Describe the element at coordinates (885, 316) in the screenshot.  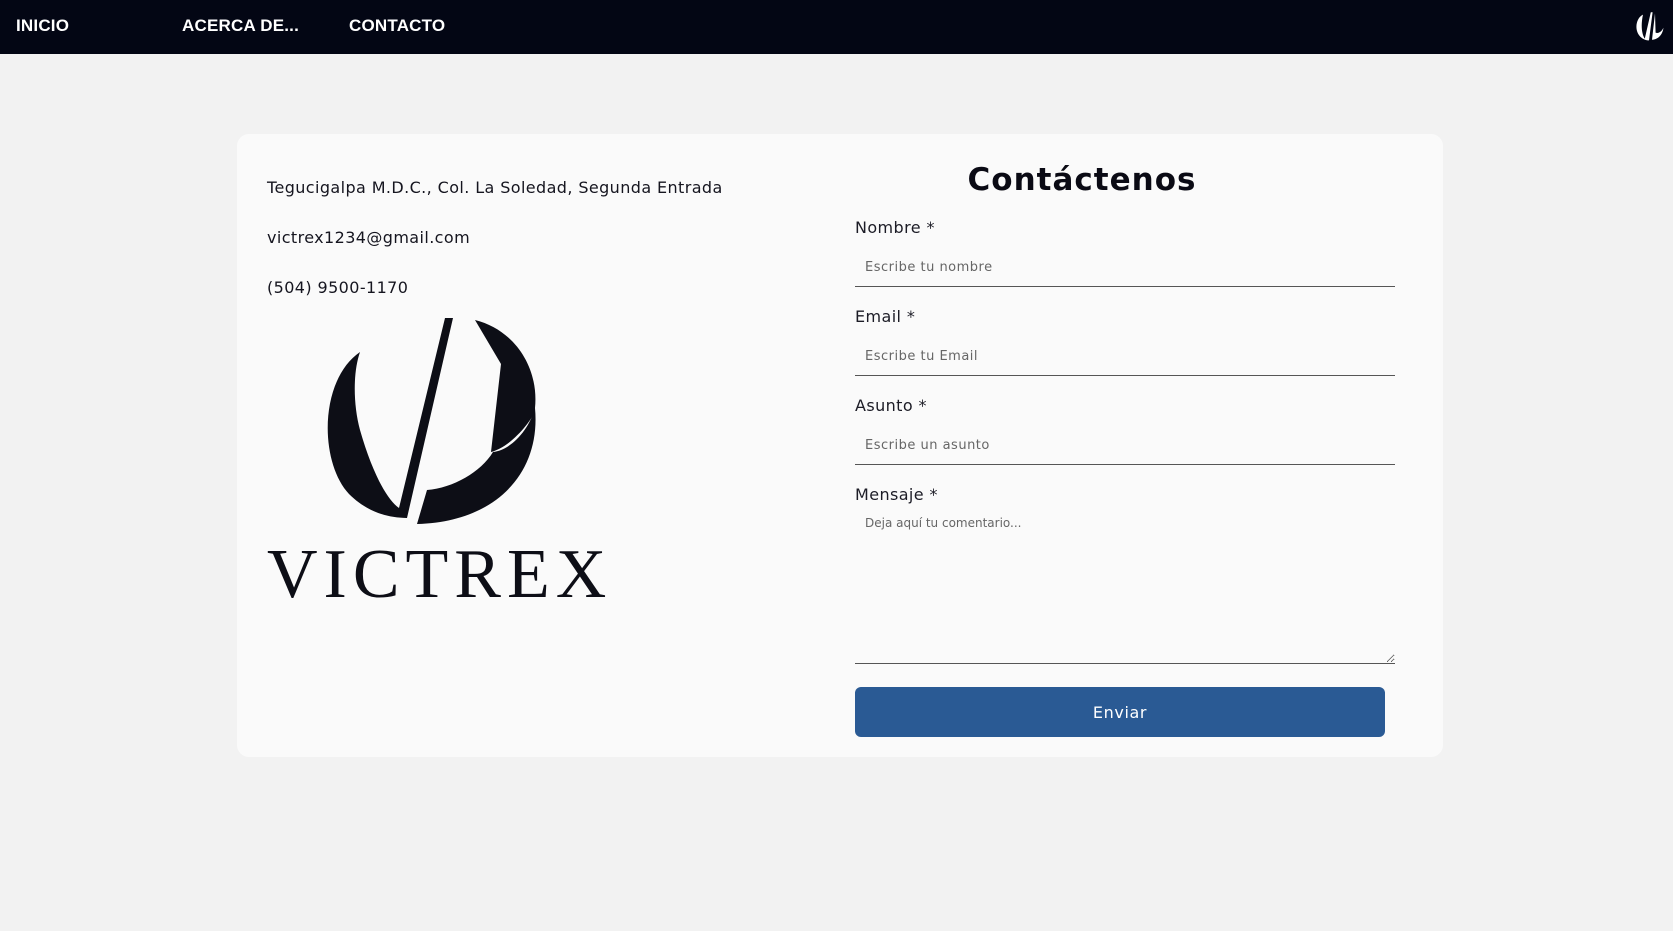
I see `email-label: Email *` at that location.